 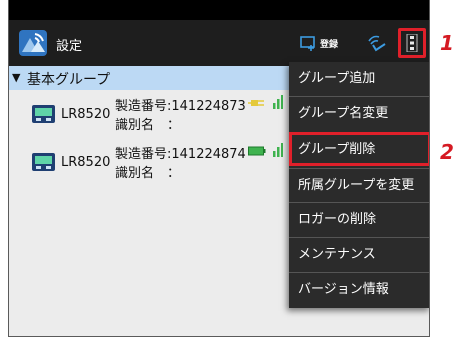 What do you see at coordinates (16, 77) in the screenshot?
I see `collapse-arrow-icon: ▼` at bounding box center [16, 77].